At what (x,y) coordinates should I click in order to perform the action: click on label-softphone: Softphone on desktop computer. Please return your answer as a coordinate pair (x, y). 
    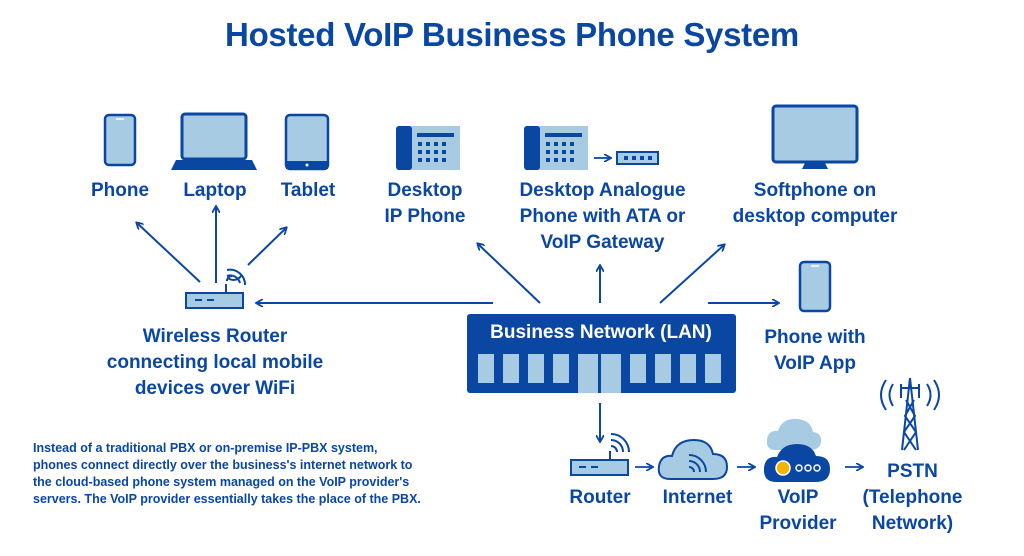
    Looking at the image, I should click on (815, 204).